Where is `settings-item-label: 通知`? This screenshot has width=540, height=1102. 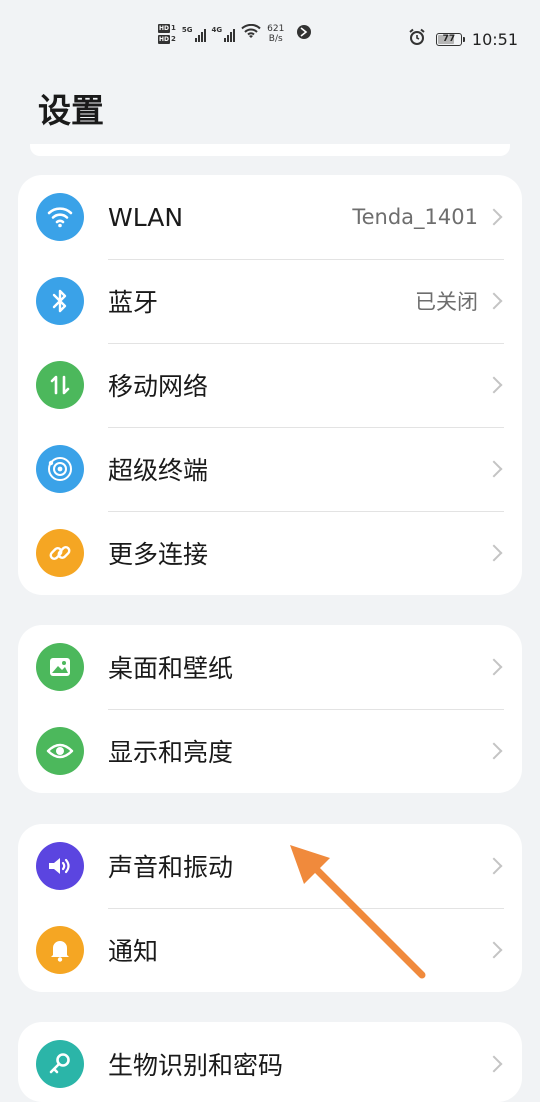
settings-item-label: 通知 is located at coordinates (133, 951).